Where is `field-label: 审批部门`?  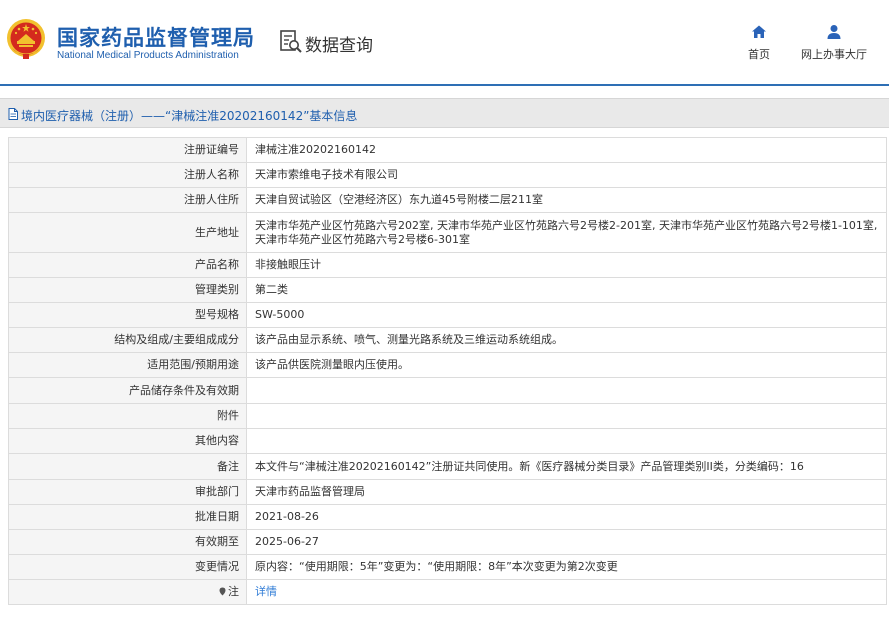
field-label: 审批部门 is located at coordinates (127, 492).